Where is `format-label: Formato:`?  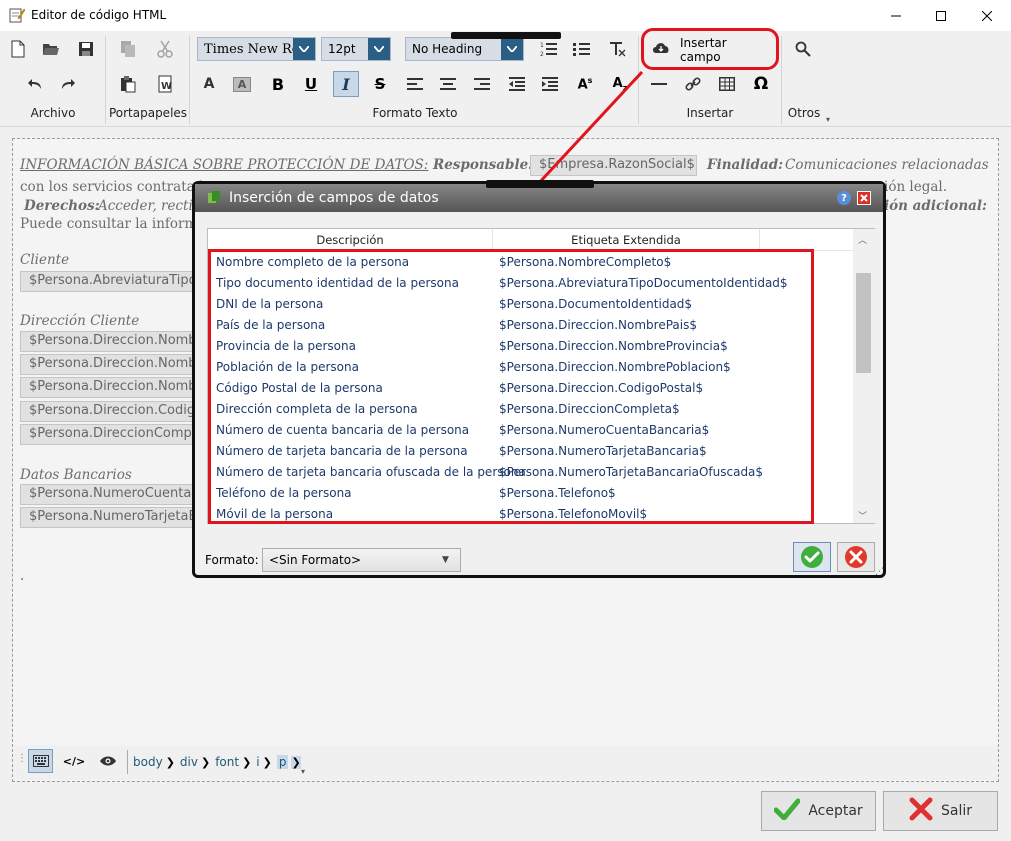
format-label: Formato: is located at coordinates (232, 560).